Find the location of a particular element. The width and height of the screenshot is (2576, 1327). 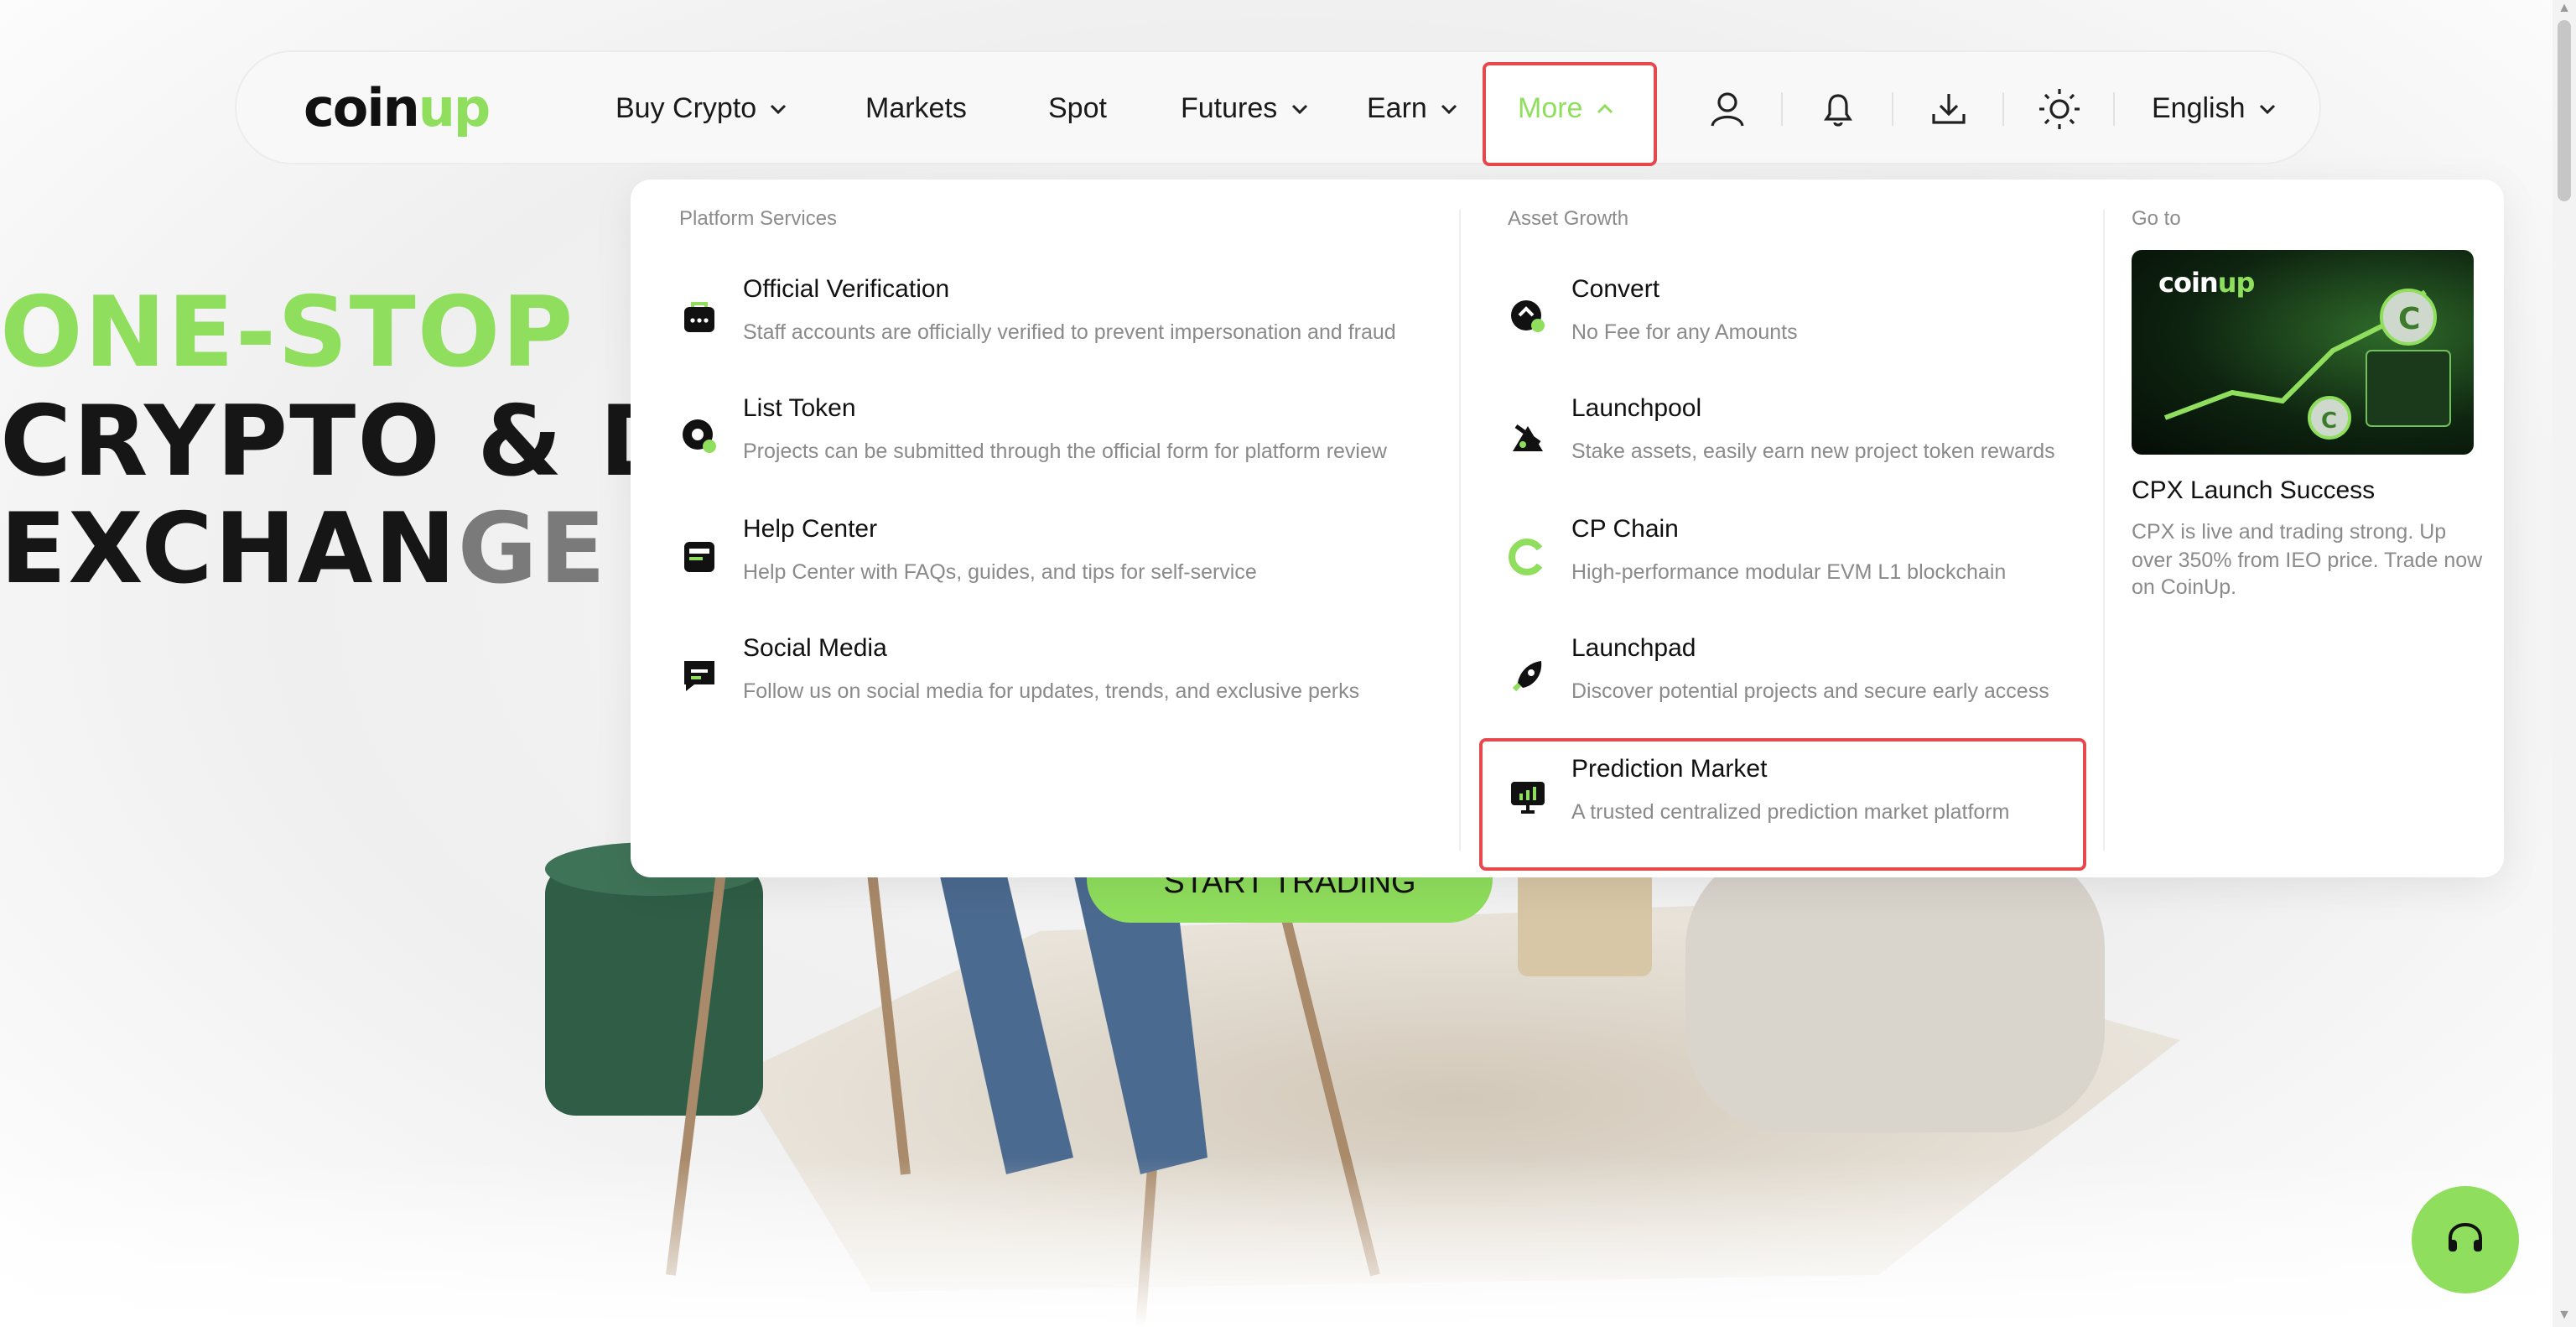

chevron-up-icon is located at coordinates (1605, 108).